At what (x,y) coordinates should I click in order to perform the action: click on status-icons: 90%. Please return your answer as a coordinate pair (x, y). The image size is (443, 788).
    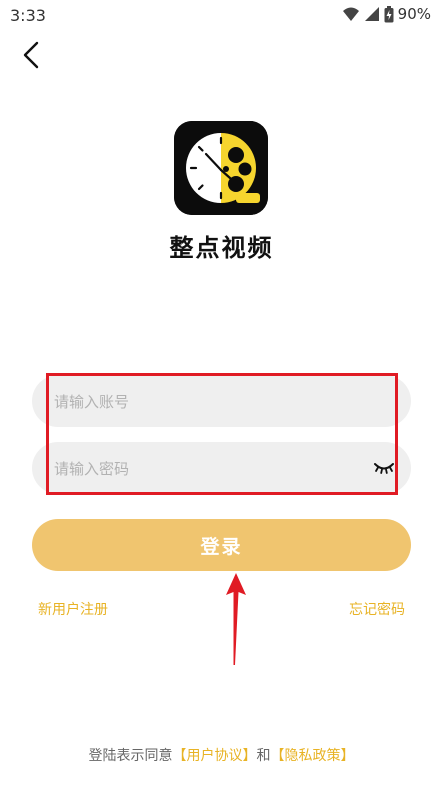
    Looking at the image, I should click on (386, 14).